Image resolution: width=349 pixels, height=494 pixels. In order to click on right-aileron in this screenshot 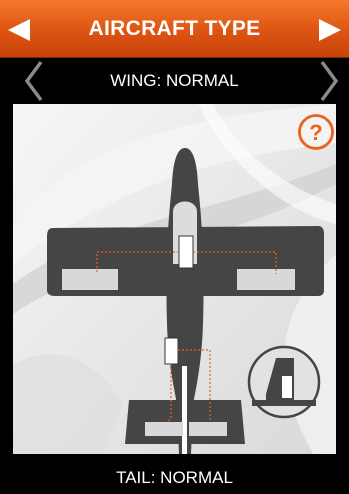, I will do `click(266, 279)`.